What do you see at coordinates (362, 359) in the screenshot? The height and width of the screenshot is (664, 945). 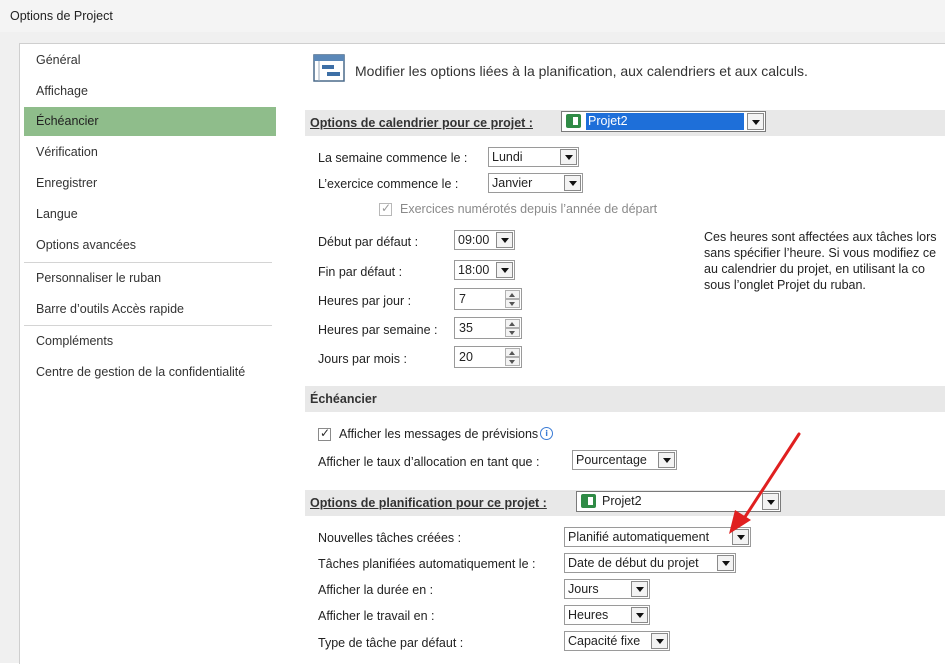 I see `days-per-month-label: Jours par mois :` at bounding box center [362, 359].